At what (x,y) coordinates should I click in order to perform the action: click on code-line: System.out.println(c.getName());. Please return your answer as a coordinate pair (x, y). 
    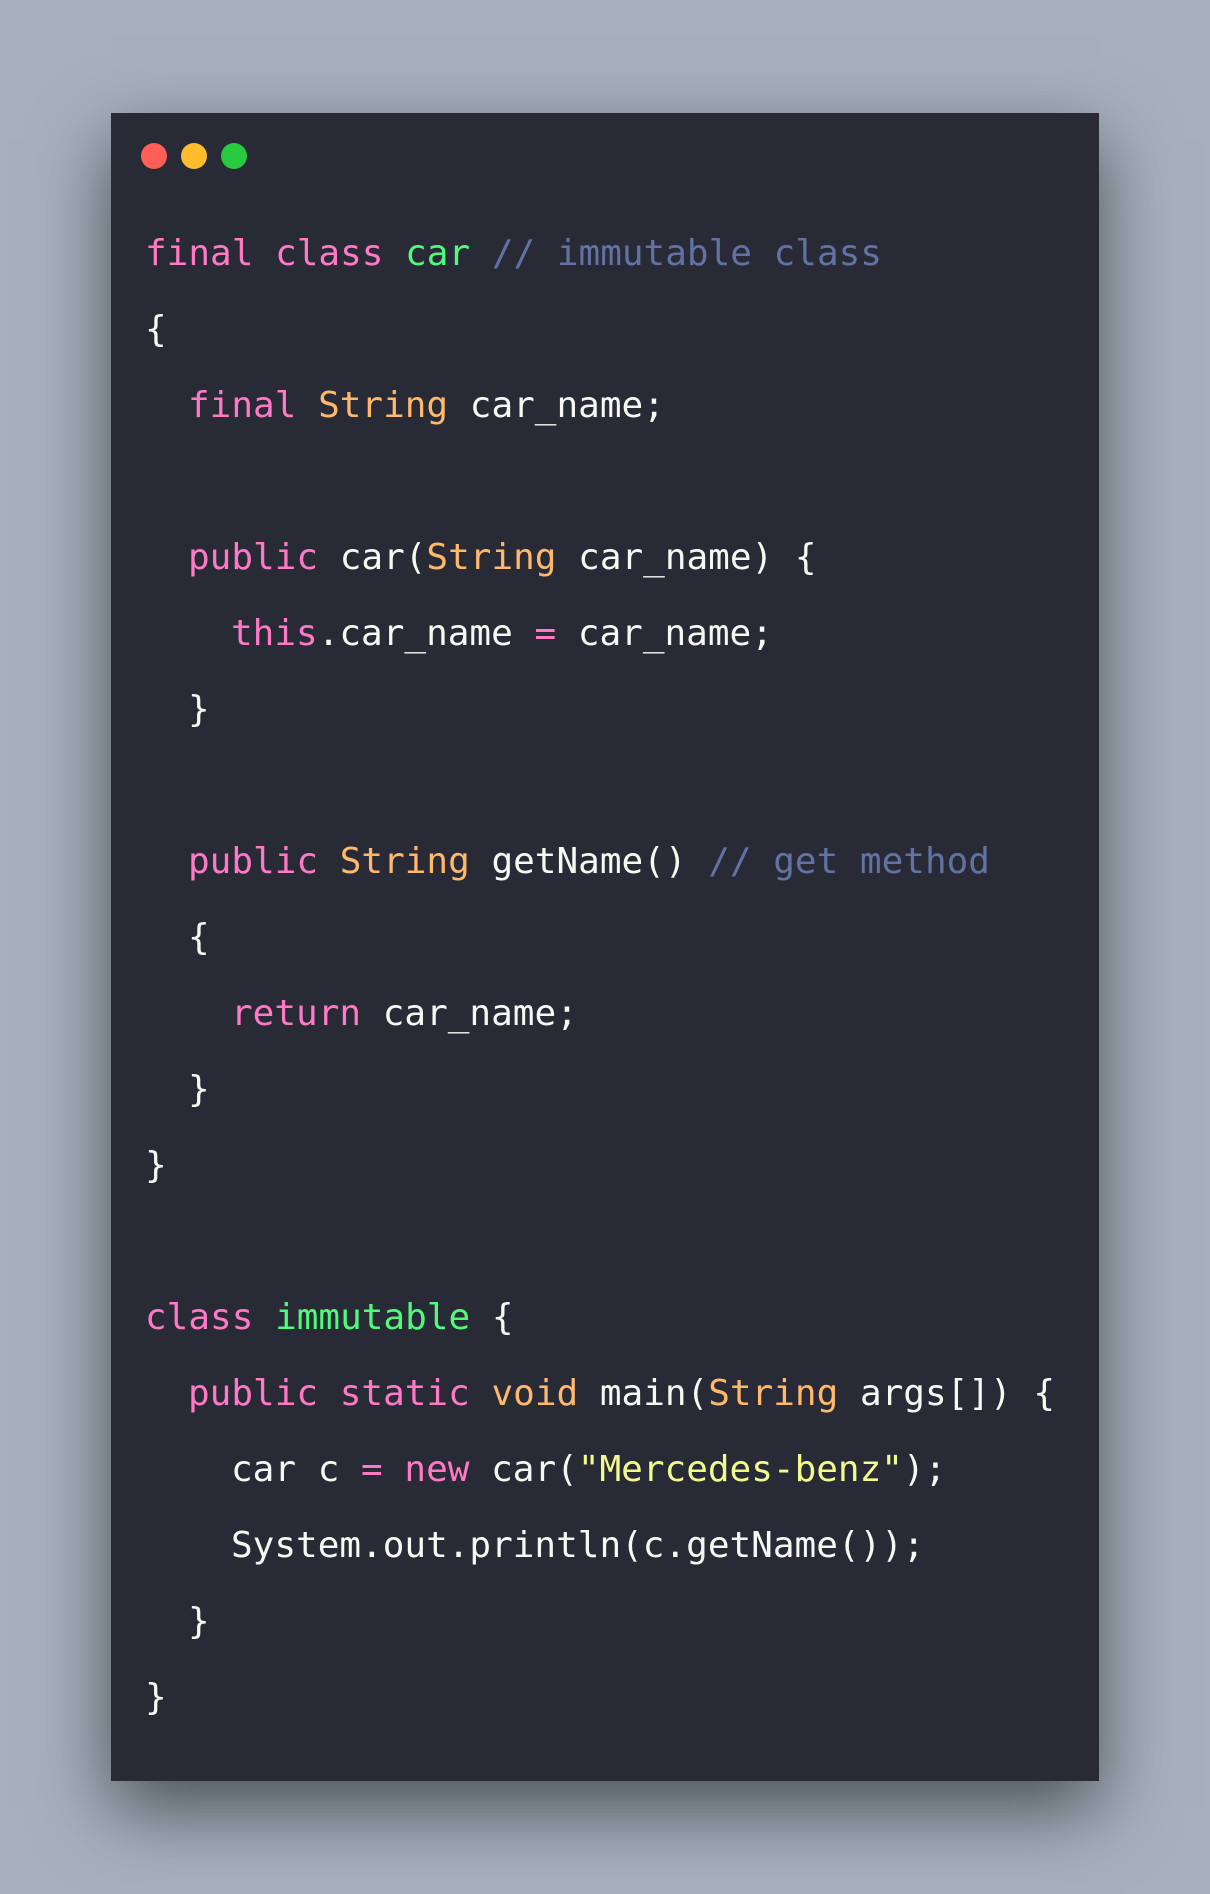
    Looking at the image, I should click on (600, 1546).